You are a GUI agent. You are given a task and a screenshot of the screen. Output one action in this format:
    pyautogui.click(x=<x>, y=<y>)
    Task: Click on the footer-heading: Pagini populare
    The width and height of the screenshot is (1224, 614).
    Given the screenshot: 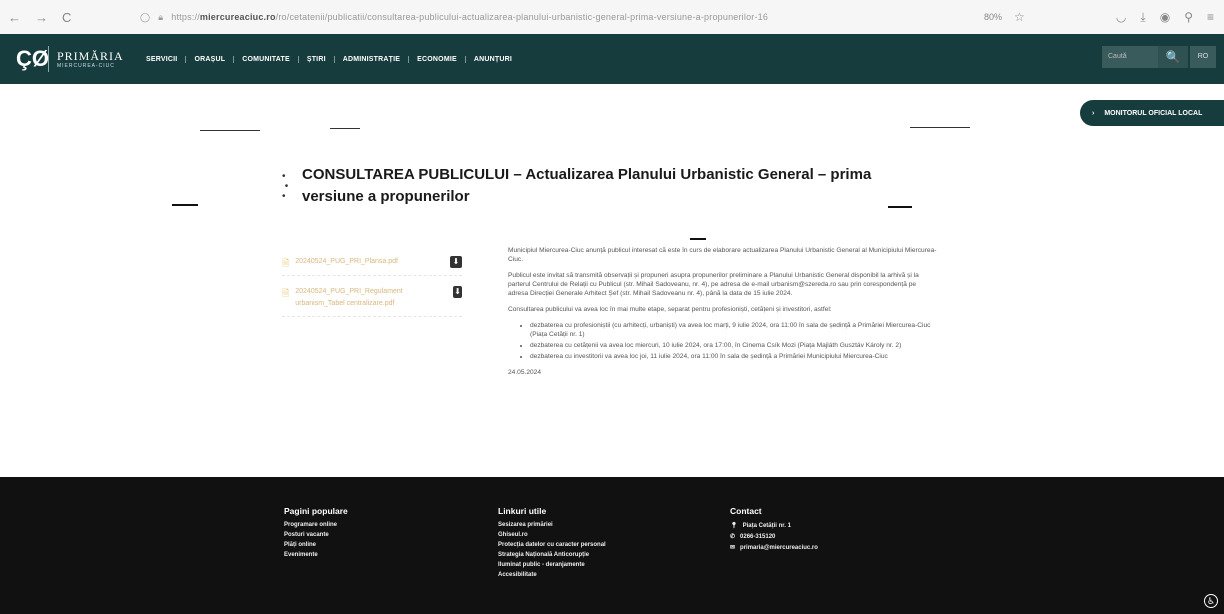 What is the action you would take?
    pyautogui.click(x=316, y=511)
    